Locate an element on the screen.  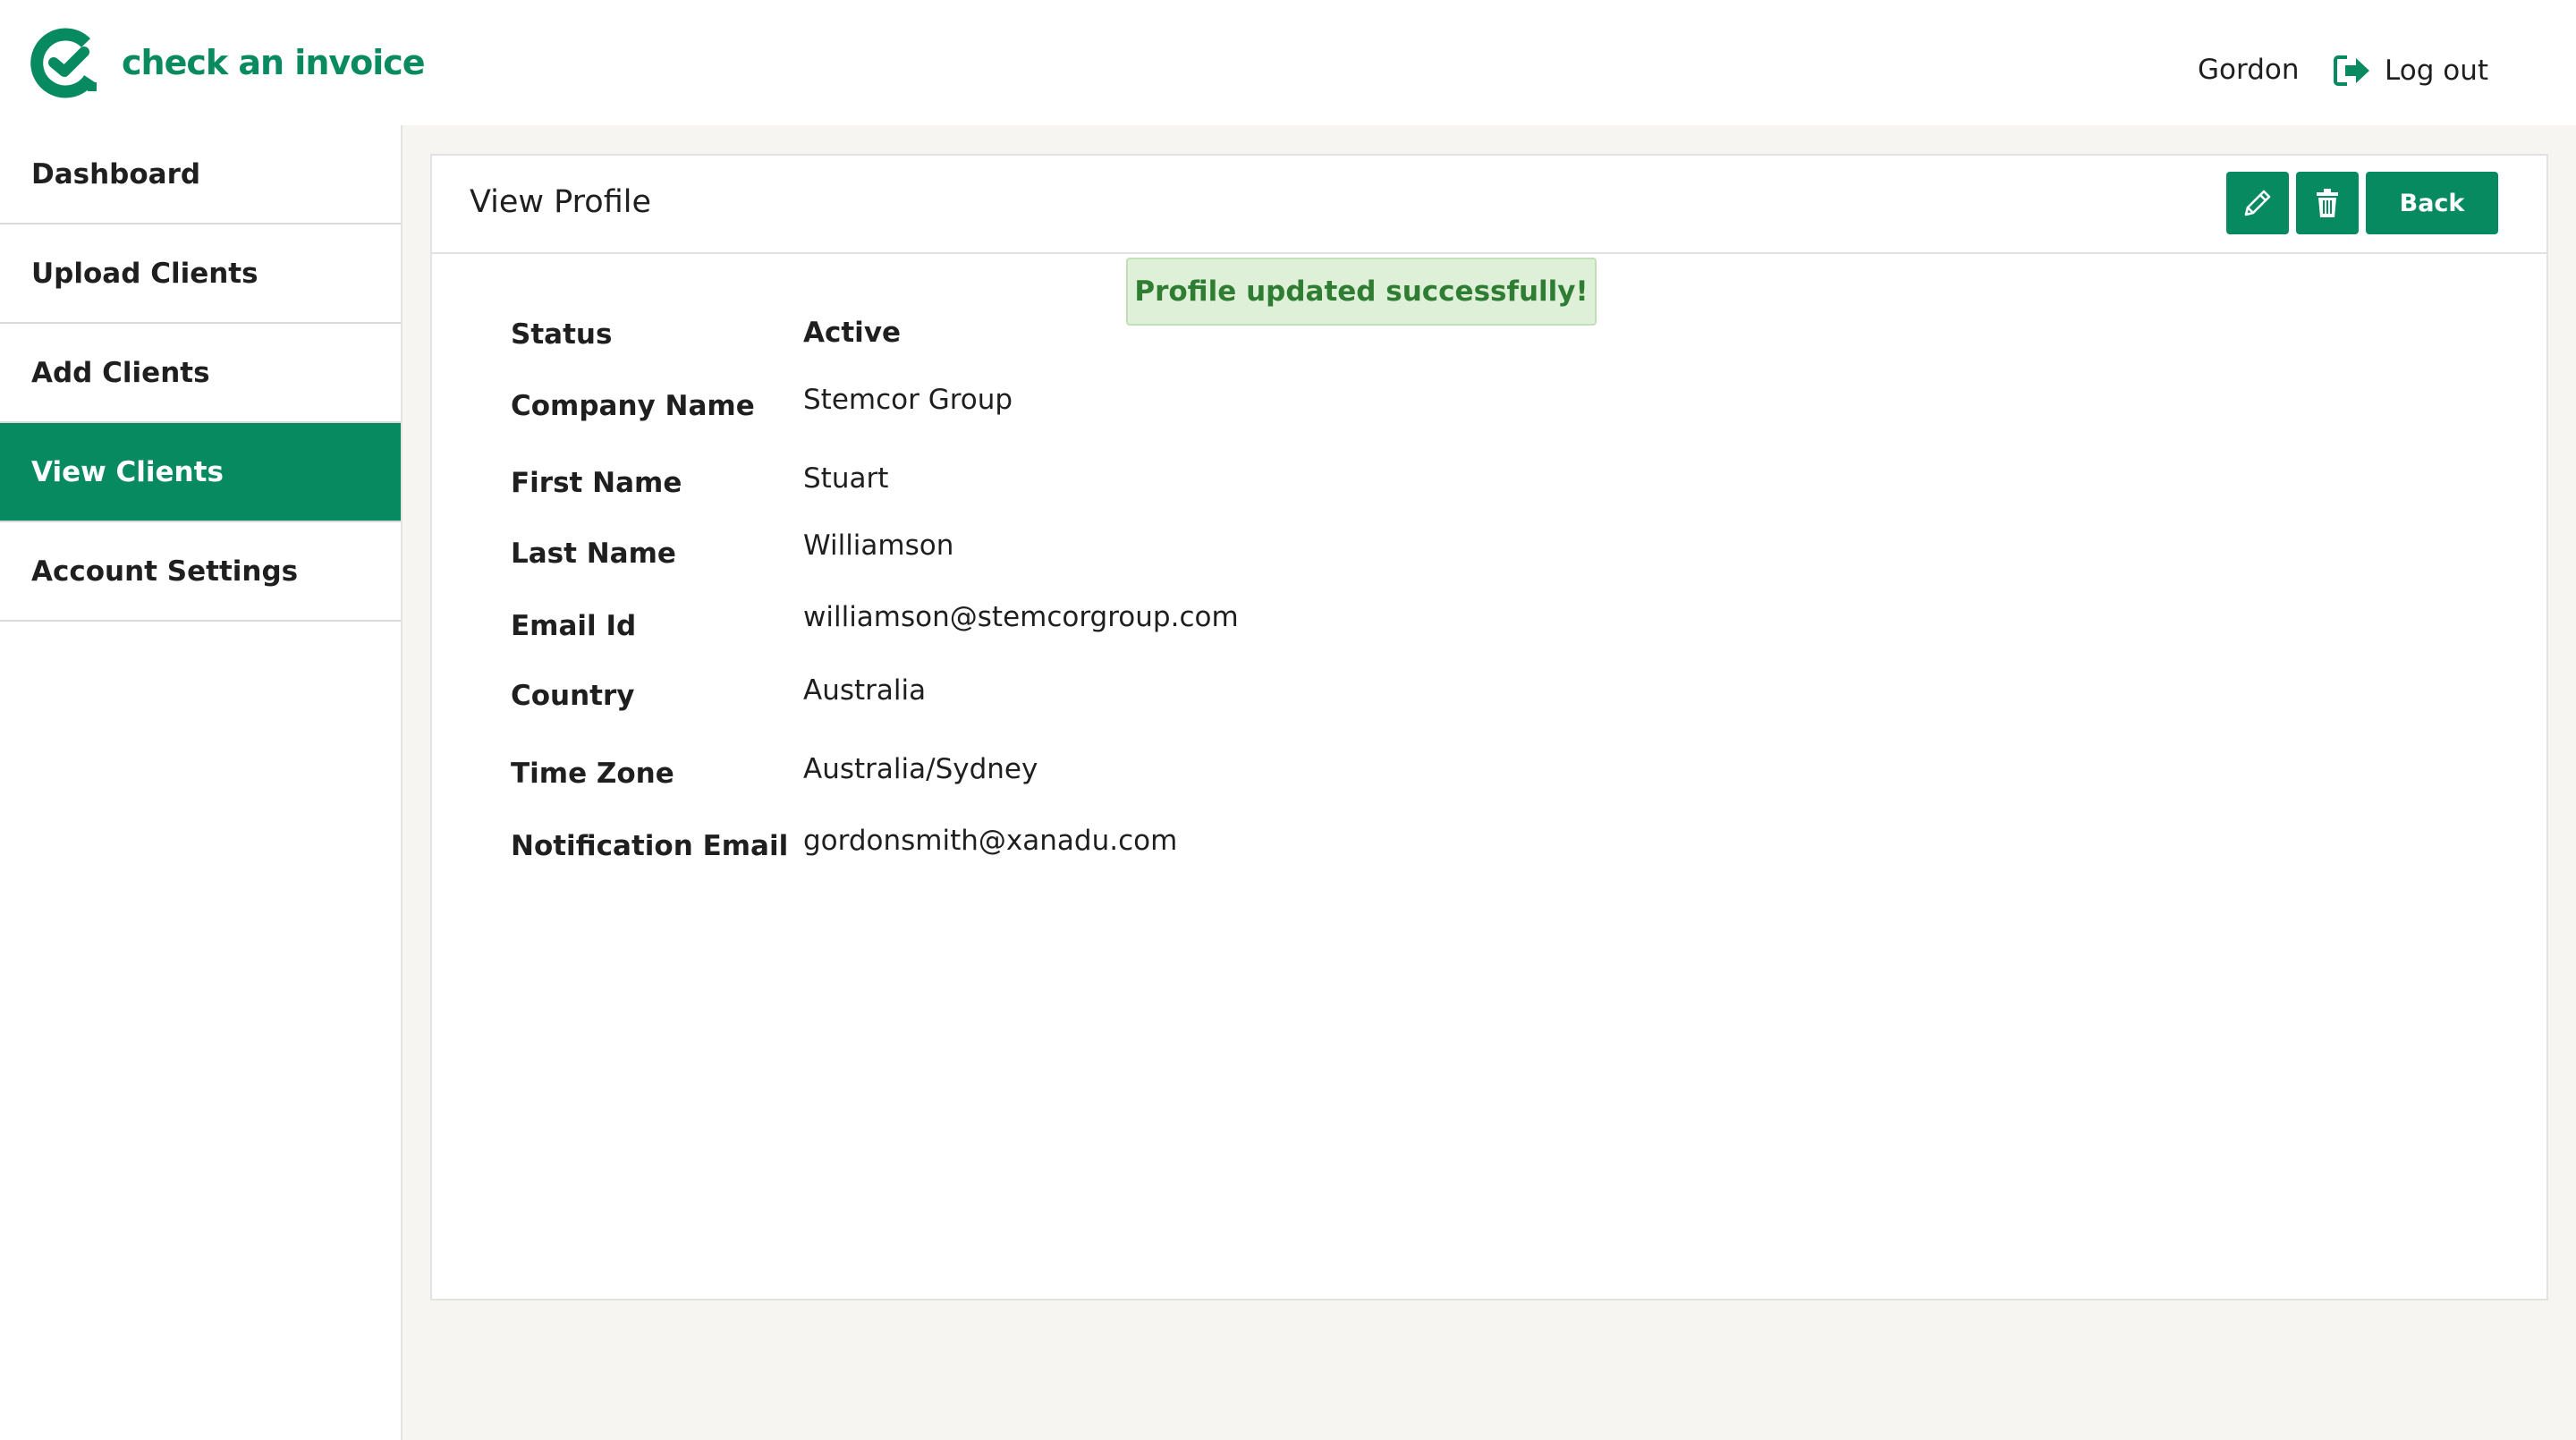
status-value: Active is located at coordinates (852, 333).